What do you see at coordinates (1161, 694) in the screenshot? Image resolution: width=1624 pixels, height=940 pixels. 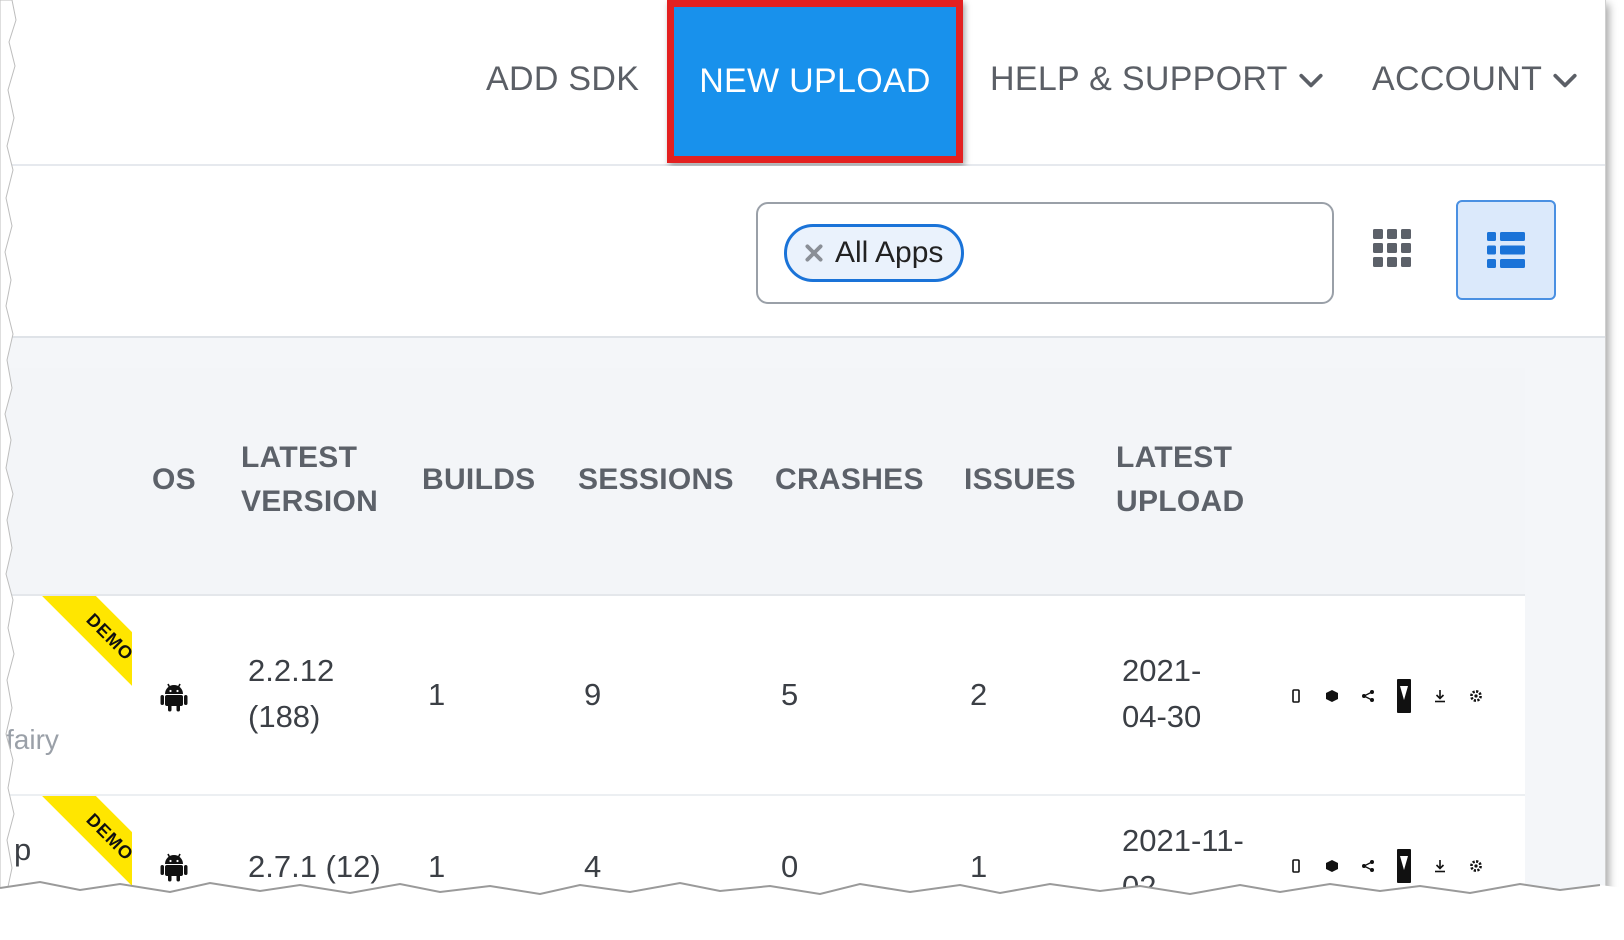 I see `cell-latest-upload: 2021- 04-30` at bounding box center [1161, 694].